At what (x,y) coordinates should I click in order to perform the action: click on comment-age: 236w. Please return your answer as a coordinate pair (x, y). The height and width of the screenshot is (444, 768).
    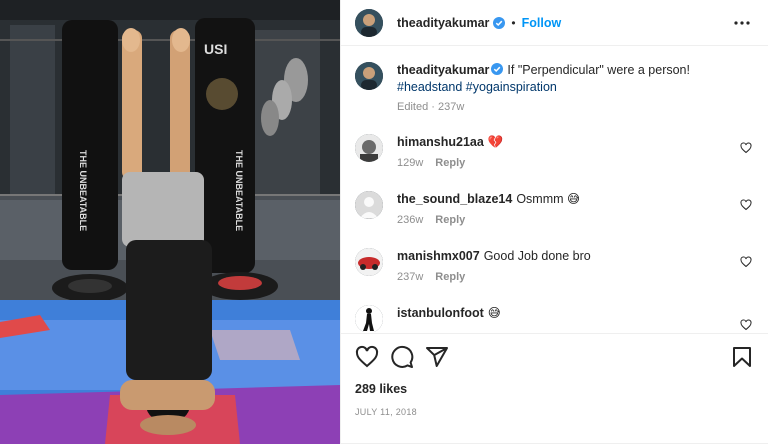
    Looking at the image, I should click on (410, 220).